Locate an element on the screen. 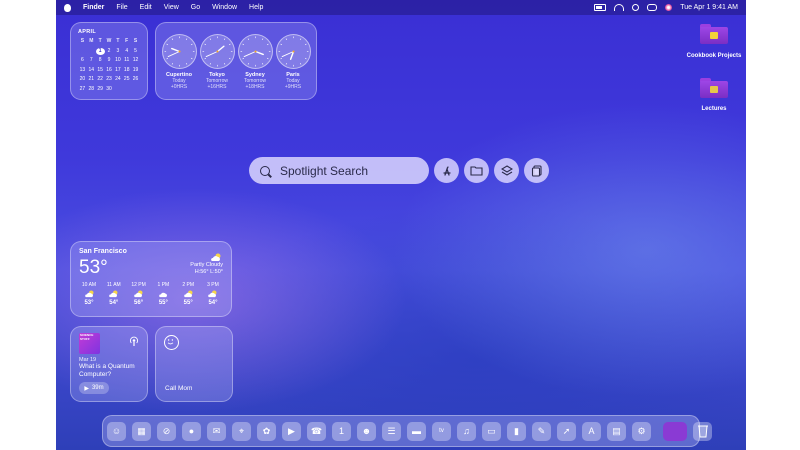 This screenshot has height=450, width=800. menubar-clock: Tue Apr 1 9:41 AM is located at coordinates (709, 7).